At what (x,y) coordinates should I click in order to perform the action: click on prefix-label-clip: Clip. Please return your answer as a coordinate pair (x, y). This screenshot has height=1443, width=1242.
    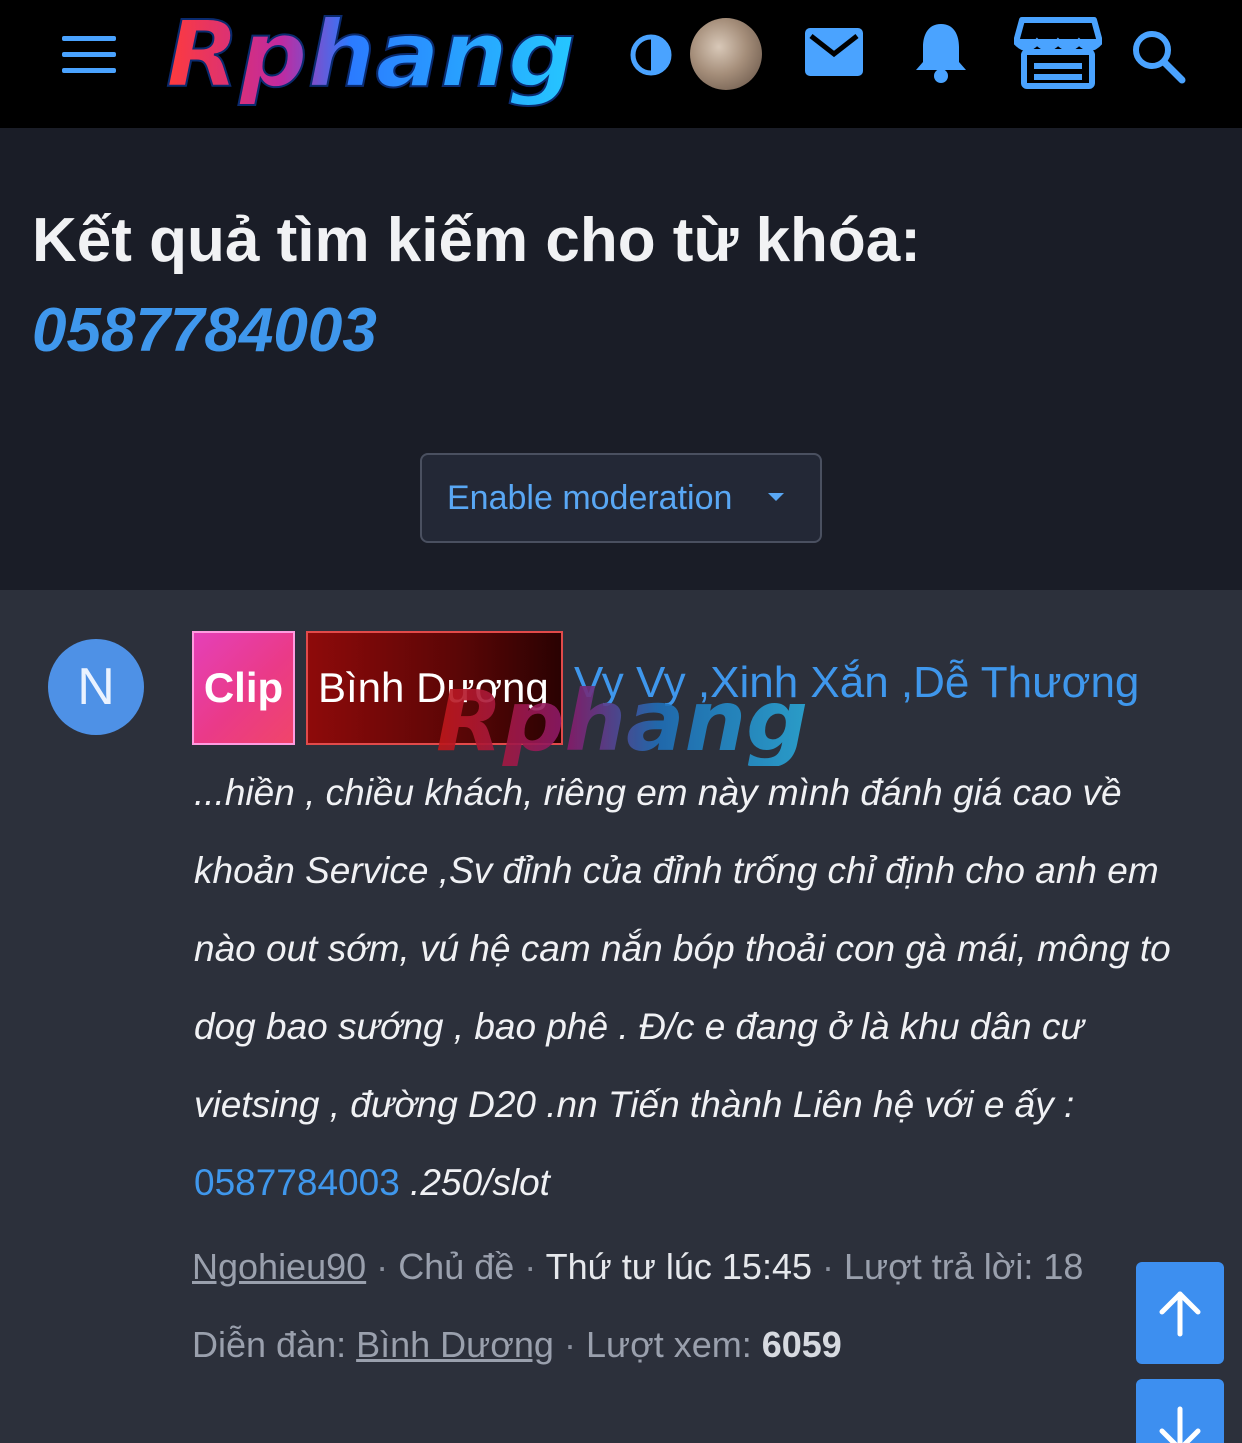
    Looking at the image, I should click on (243, 688).